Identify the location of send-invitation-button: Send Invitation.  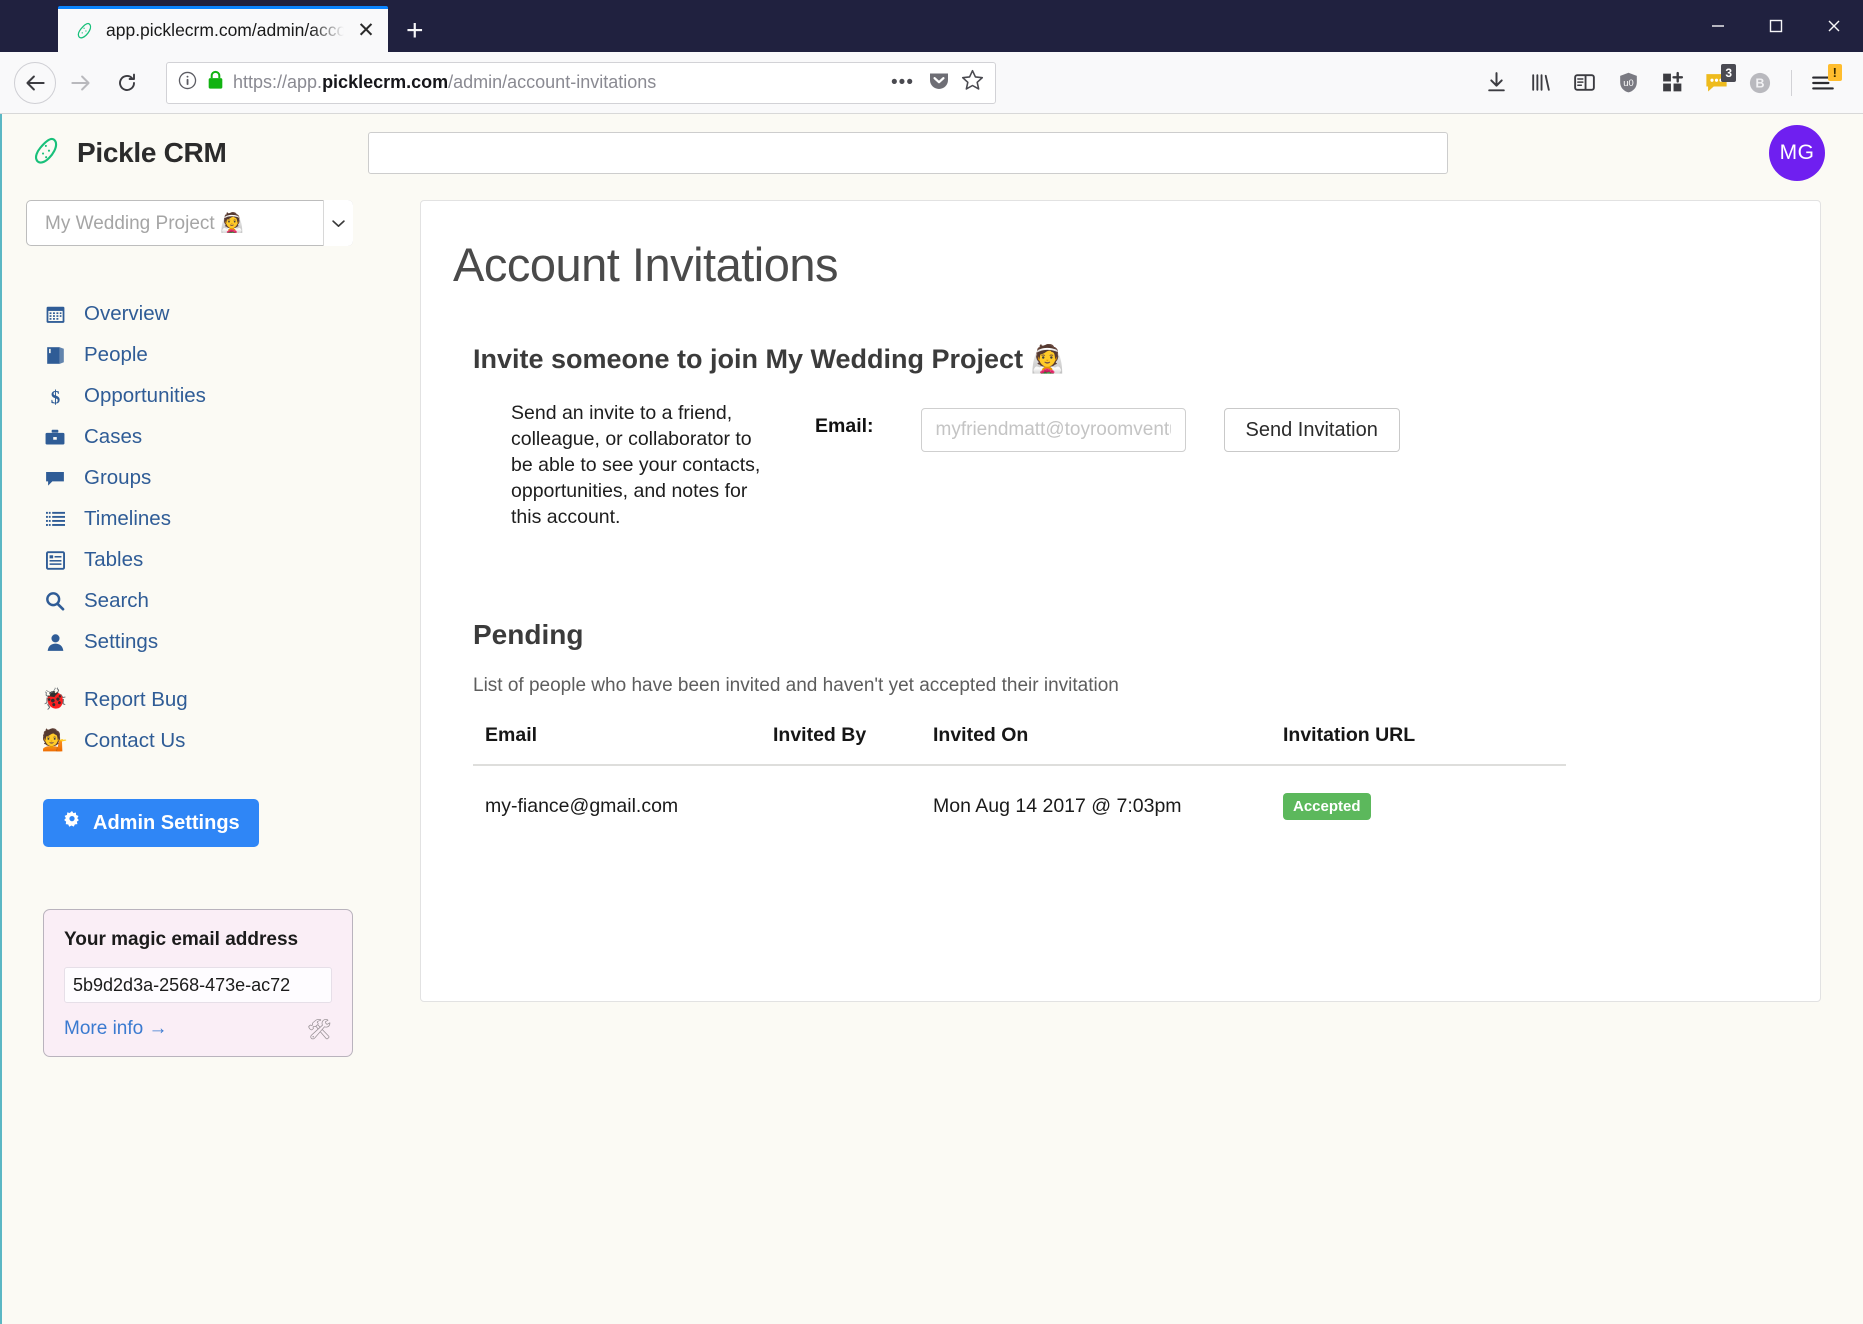
(1311, 430).